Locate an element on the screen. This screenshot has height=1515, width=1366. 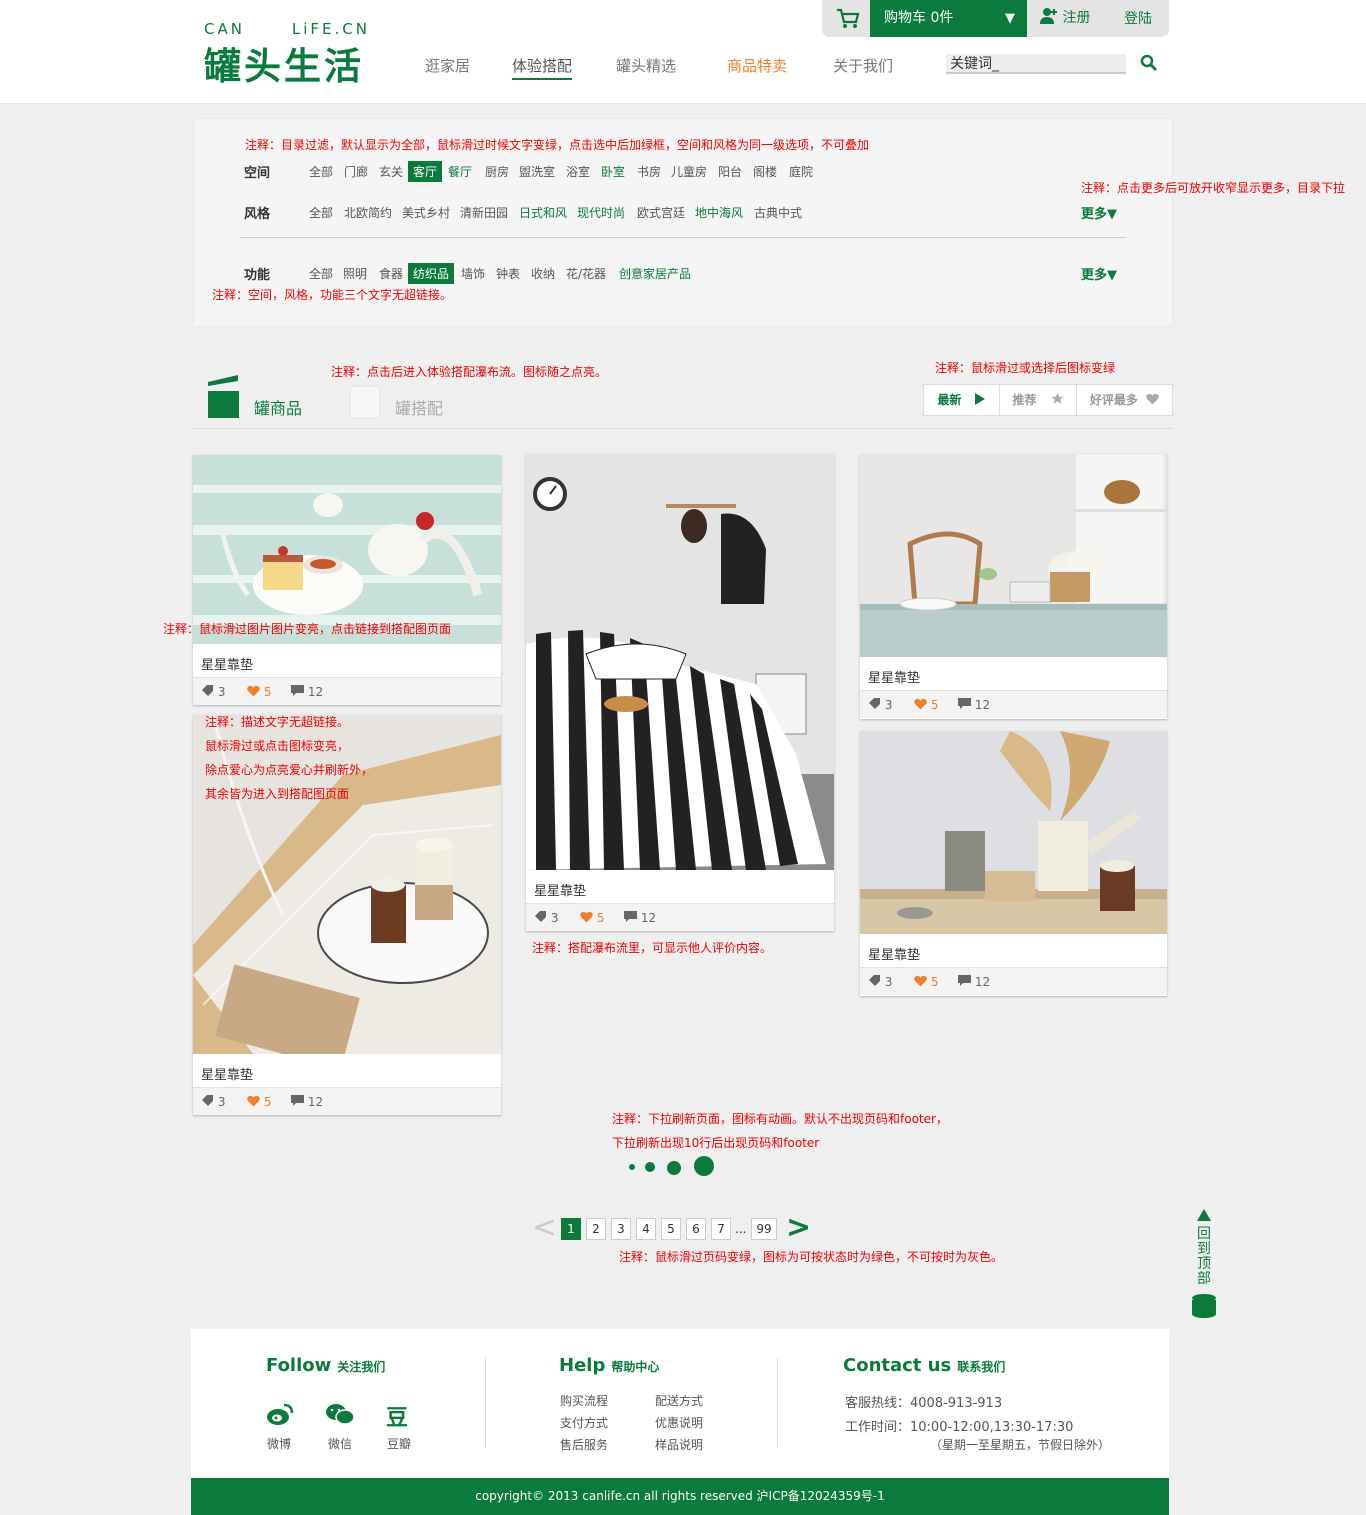
page-button: 7 is located at coordinates (721, 1229).